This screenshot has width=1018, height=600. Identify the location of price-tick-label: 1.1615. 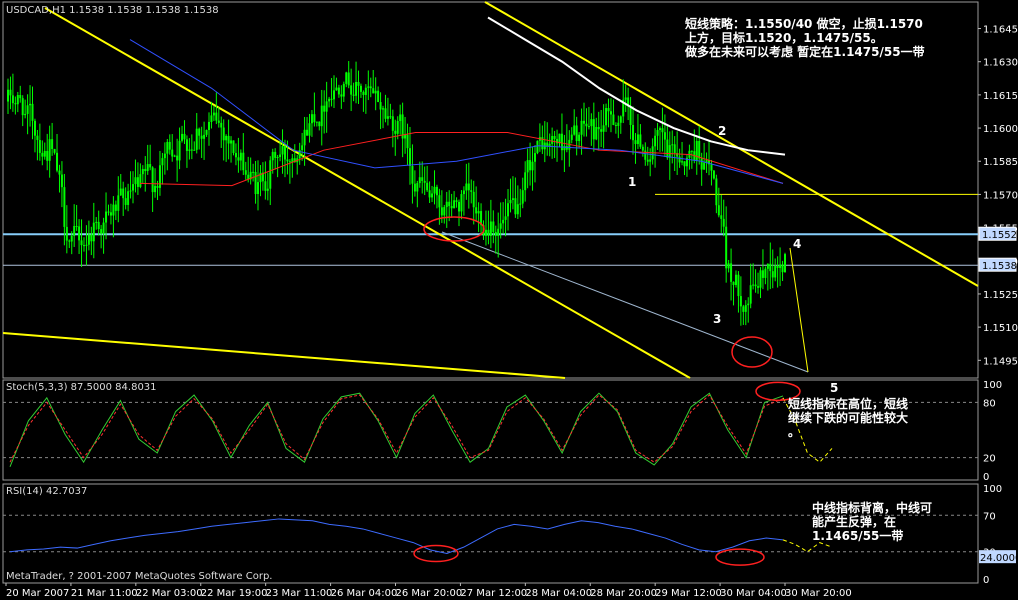
(1000, 96).